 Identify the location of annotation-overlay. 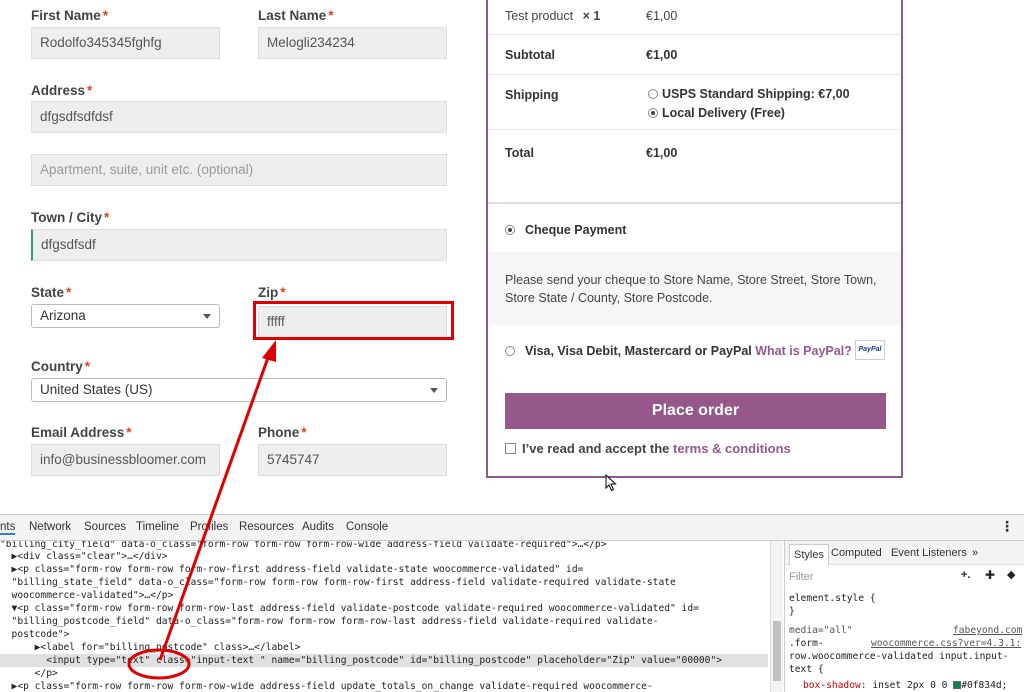
(201, 510).